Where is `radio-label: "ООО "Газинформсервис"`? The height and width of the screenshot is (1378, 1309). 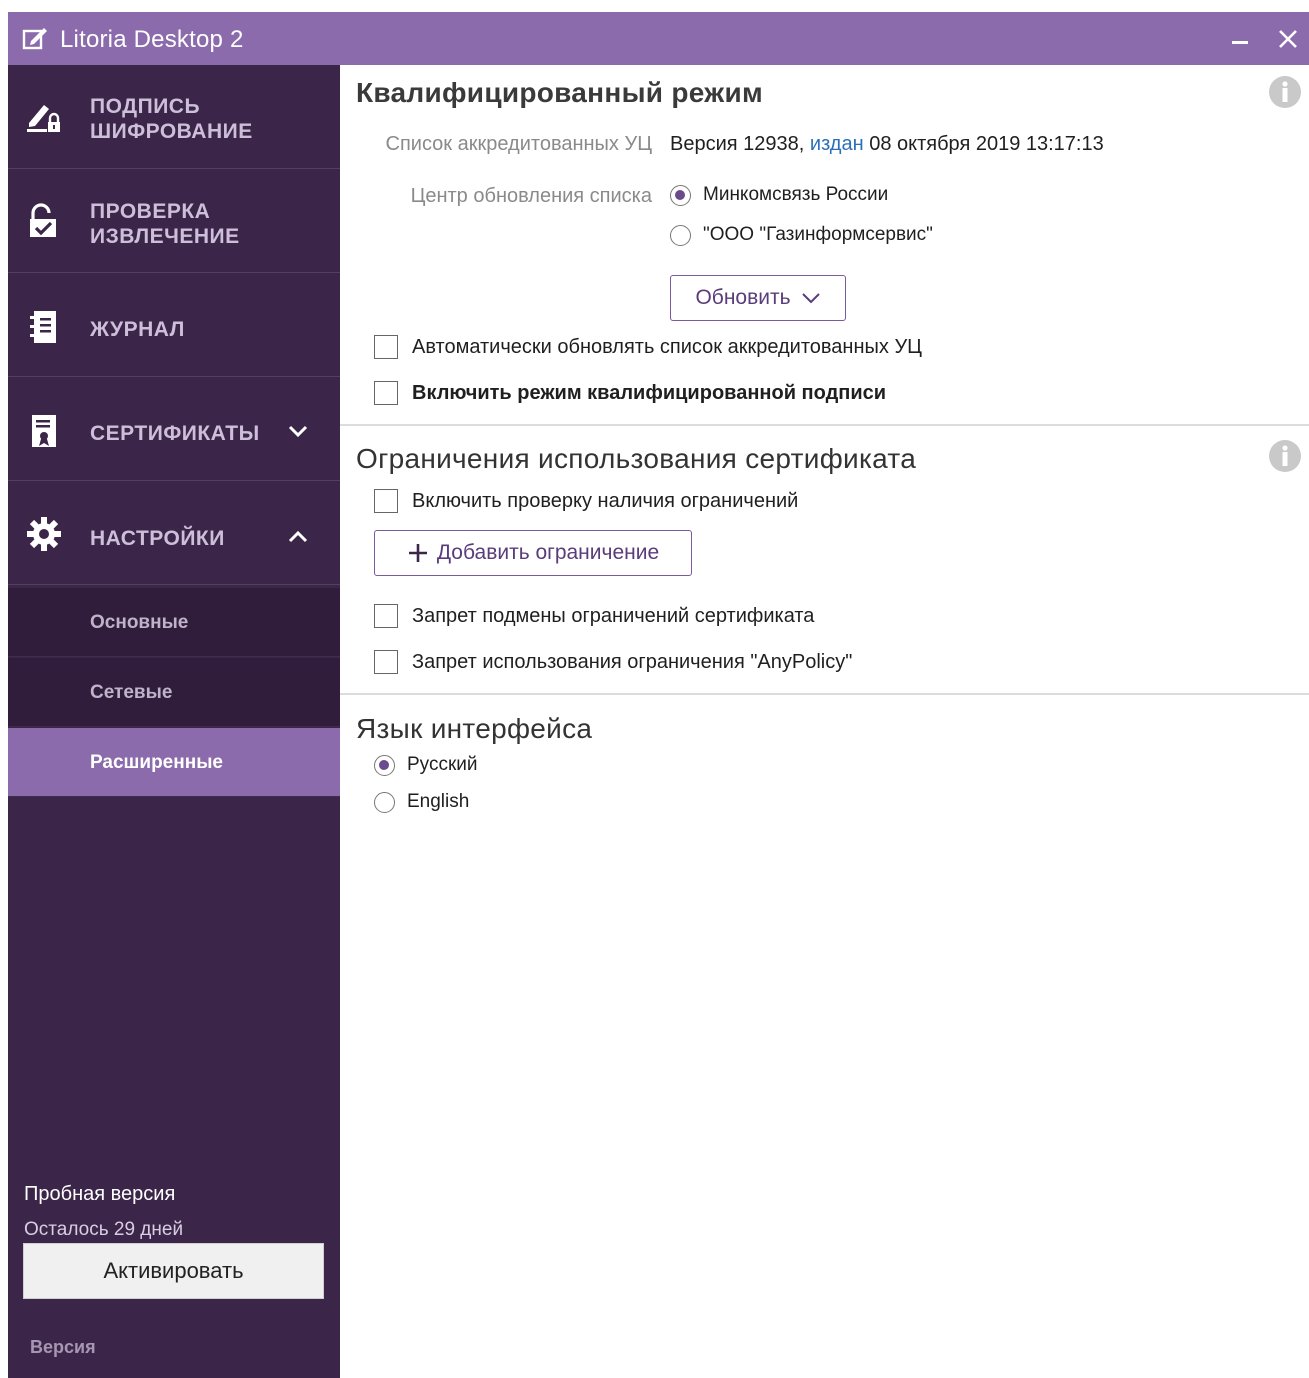 radio-label: "ООО "Газинформсервис" is located at coordinates (818, 234).